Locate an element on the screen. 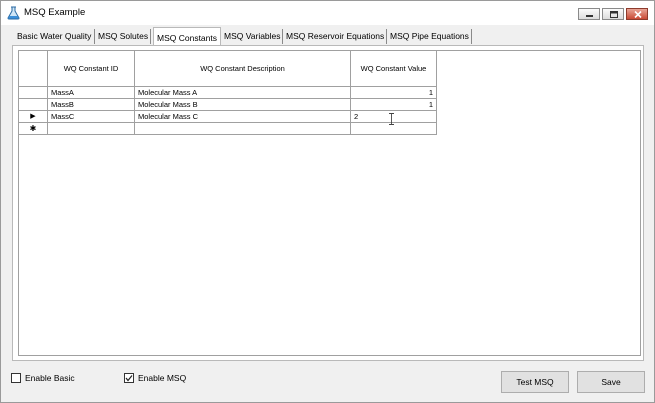 The image size is (655, 403). column-header-description: WQ Constant Description is located at coordinates (243, 69).